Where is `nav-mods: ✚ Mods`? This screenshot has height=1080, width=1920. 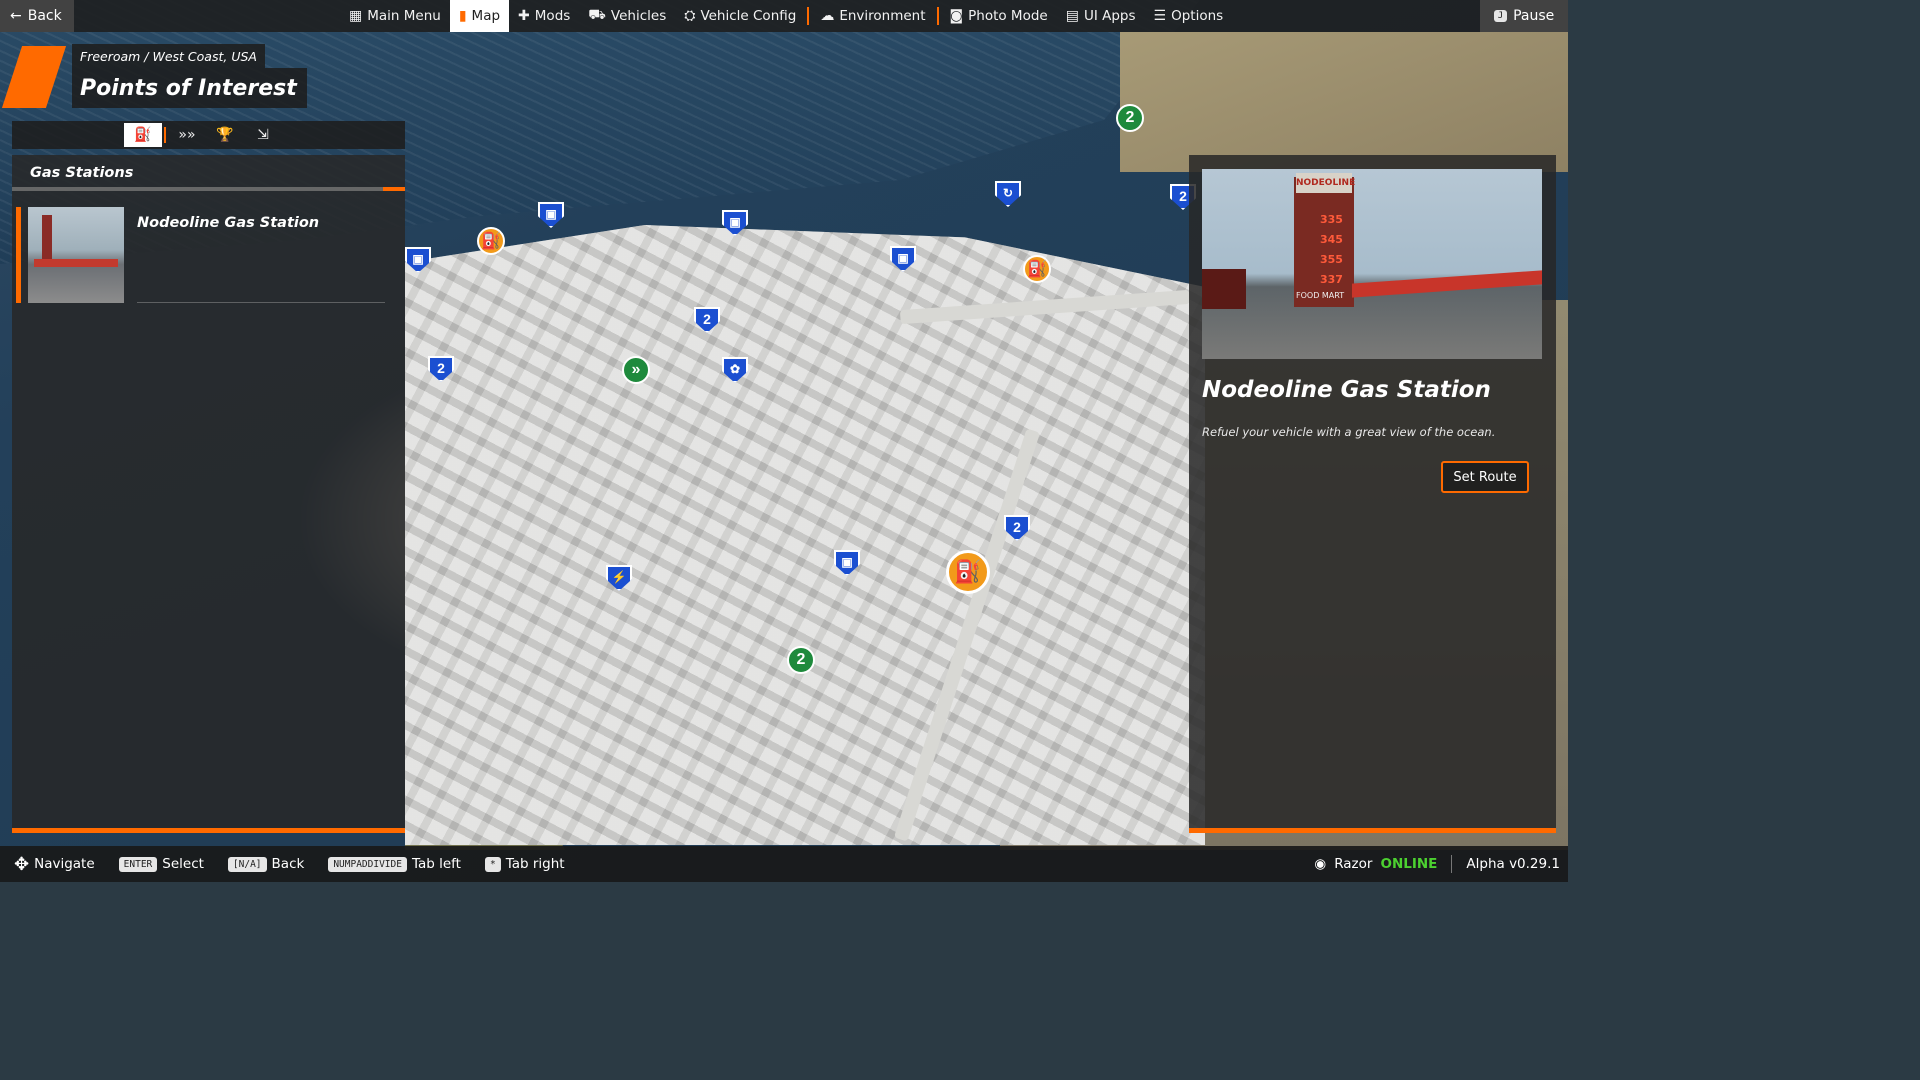 nav-mods: ✚ Mods is located at coordinates (544, 16).